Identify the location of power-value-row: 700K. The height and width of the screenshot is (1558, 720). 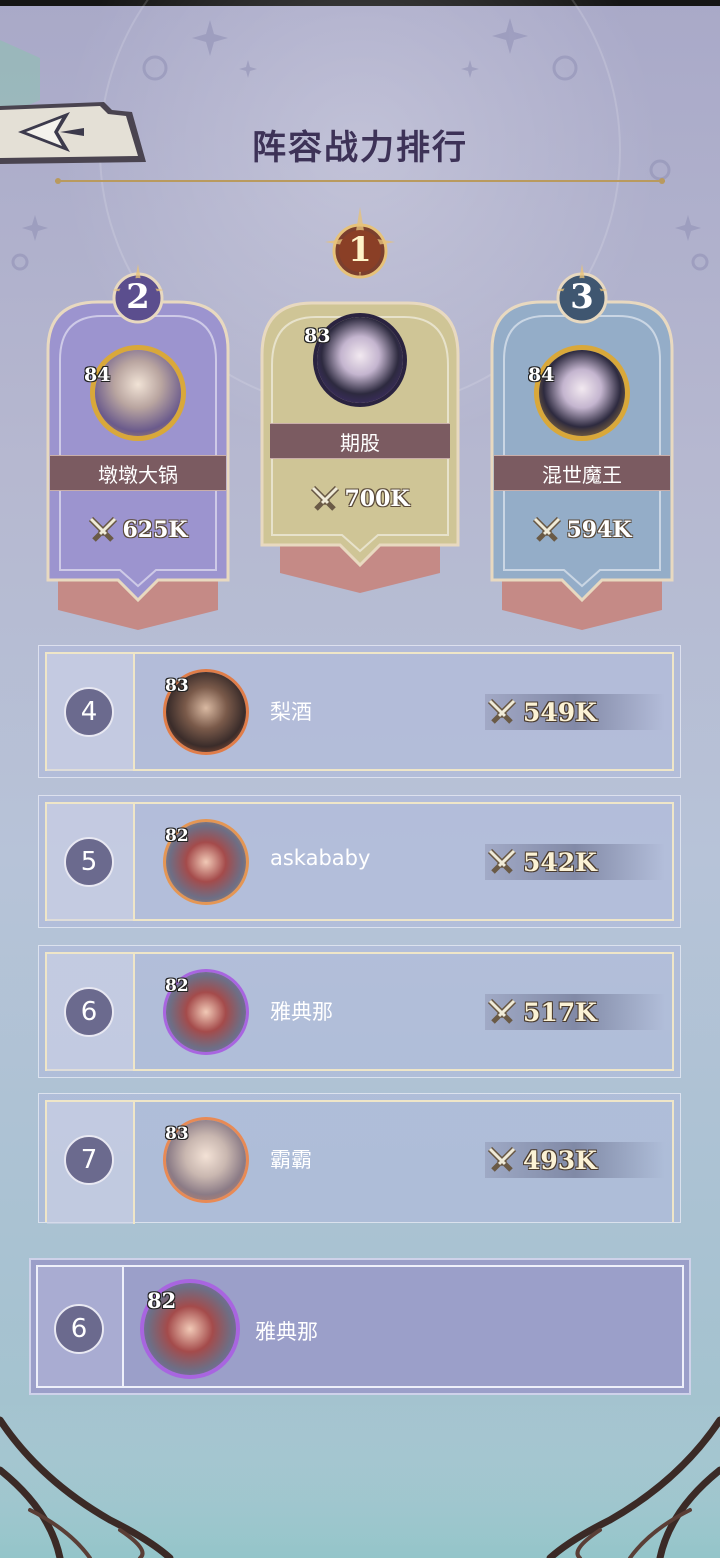
(360, 499).